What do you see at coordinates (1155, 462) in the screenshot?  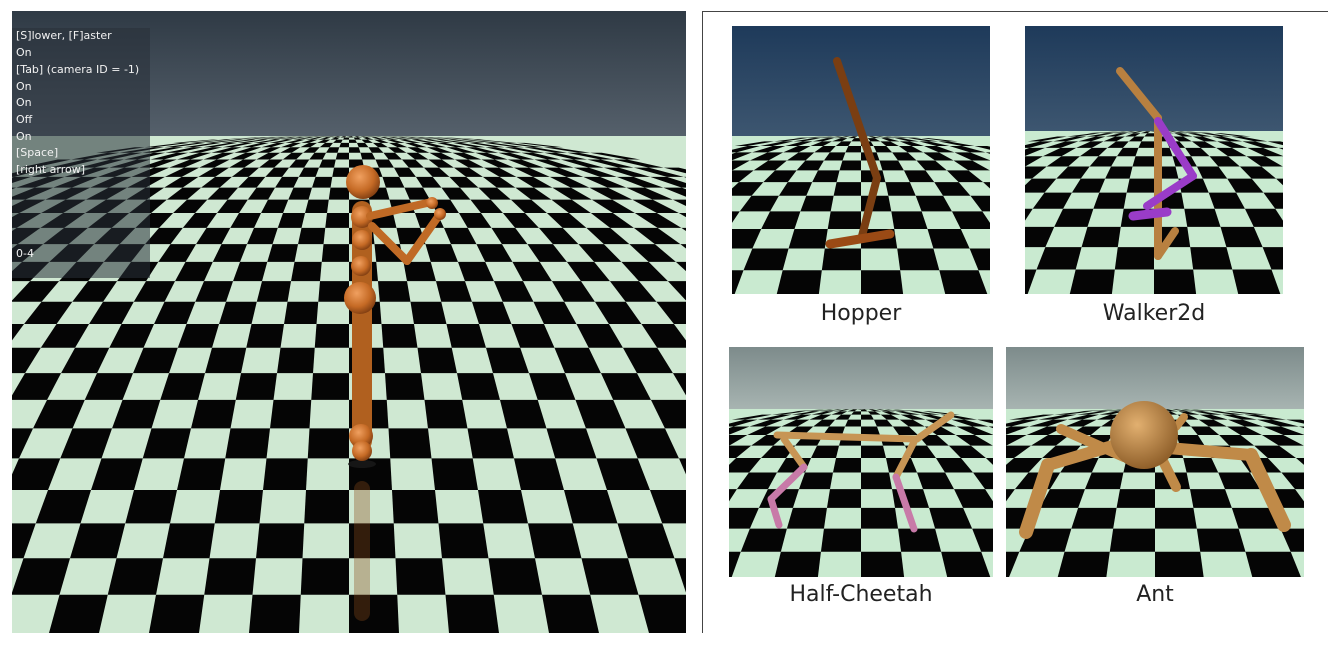 I see `ant-thumbnail` at bounding box center [1155, 462].